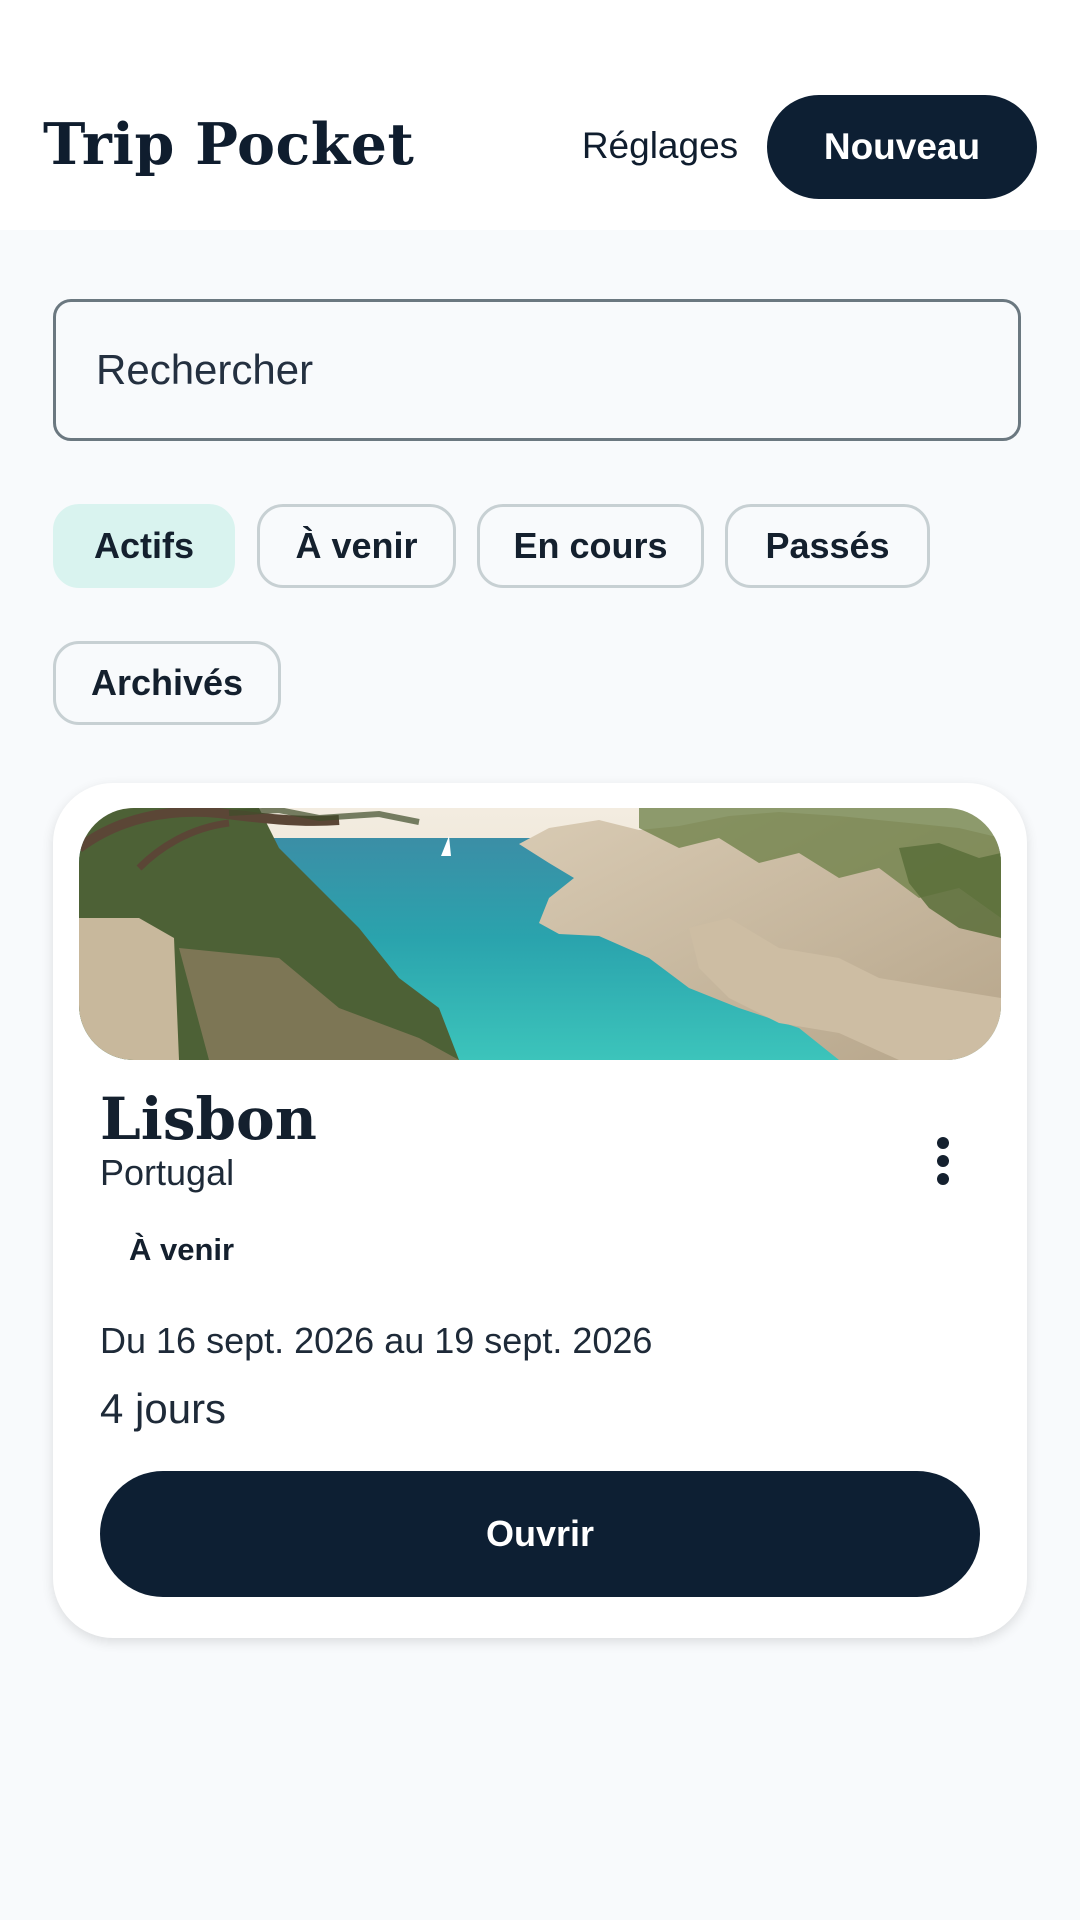 Image resolution: width=1080 pixels, height=1920 pixels. Describe the element at coordinates (590, 546) in the screenshot. I see `filter-chip-en-cours: En cours` at that location.